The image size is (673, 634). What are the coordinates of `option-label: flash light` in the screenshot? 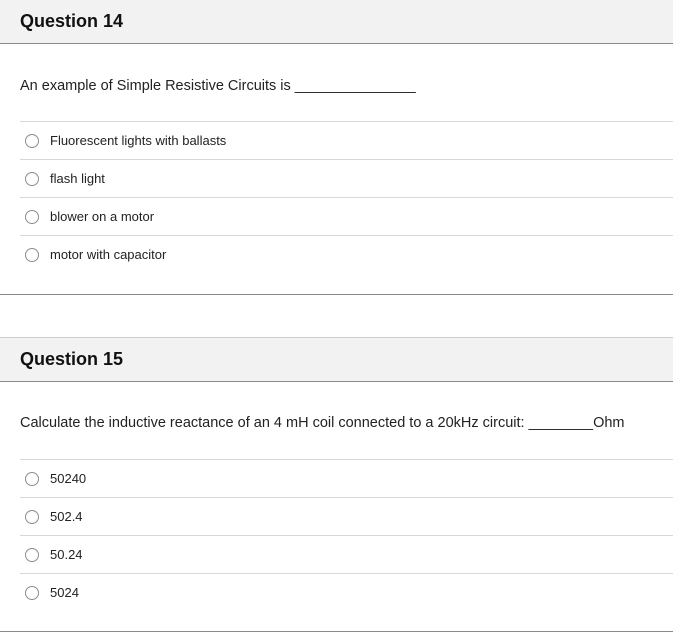 It's located at (77, 178).